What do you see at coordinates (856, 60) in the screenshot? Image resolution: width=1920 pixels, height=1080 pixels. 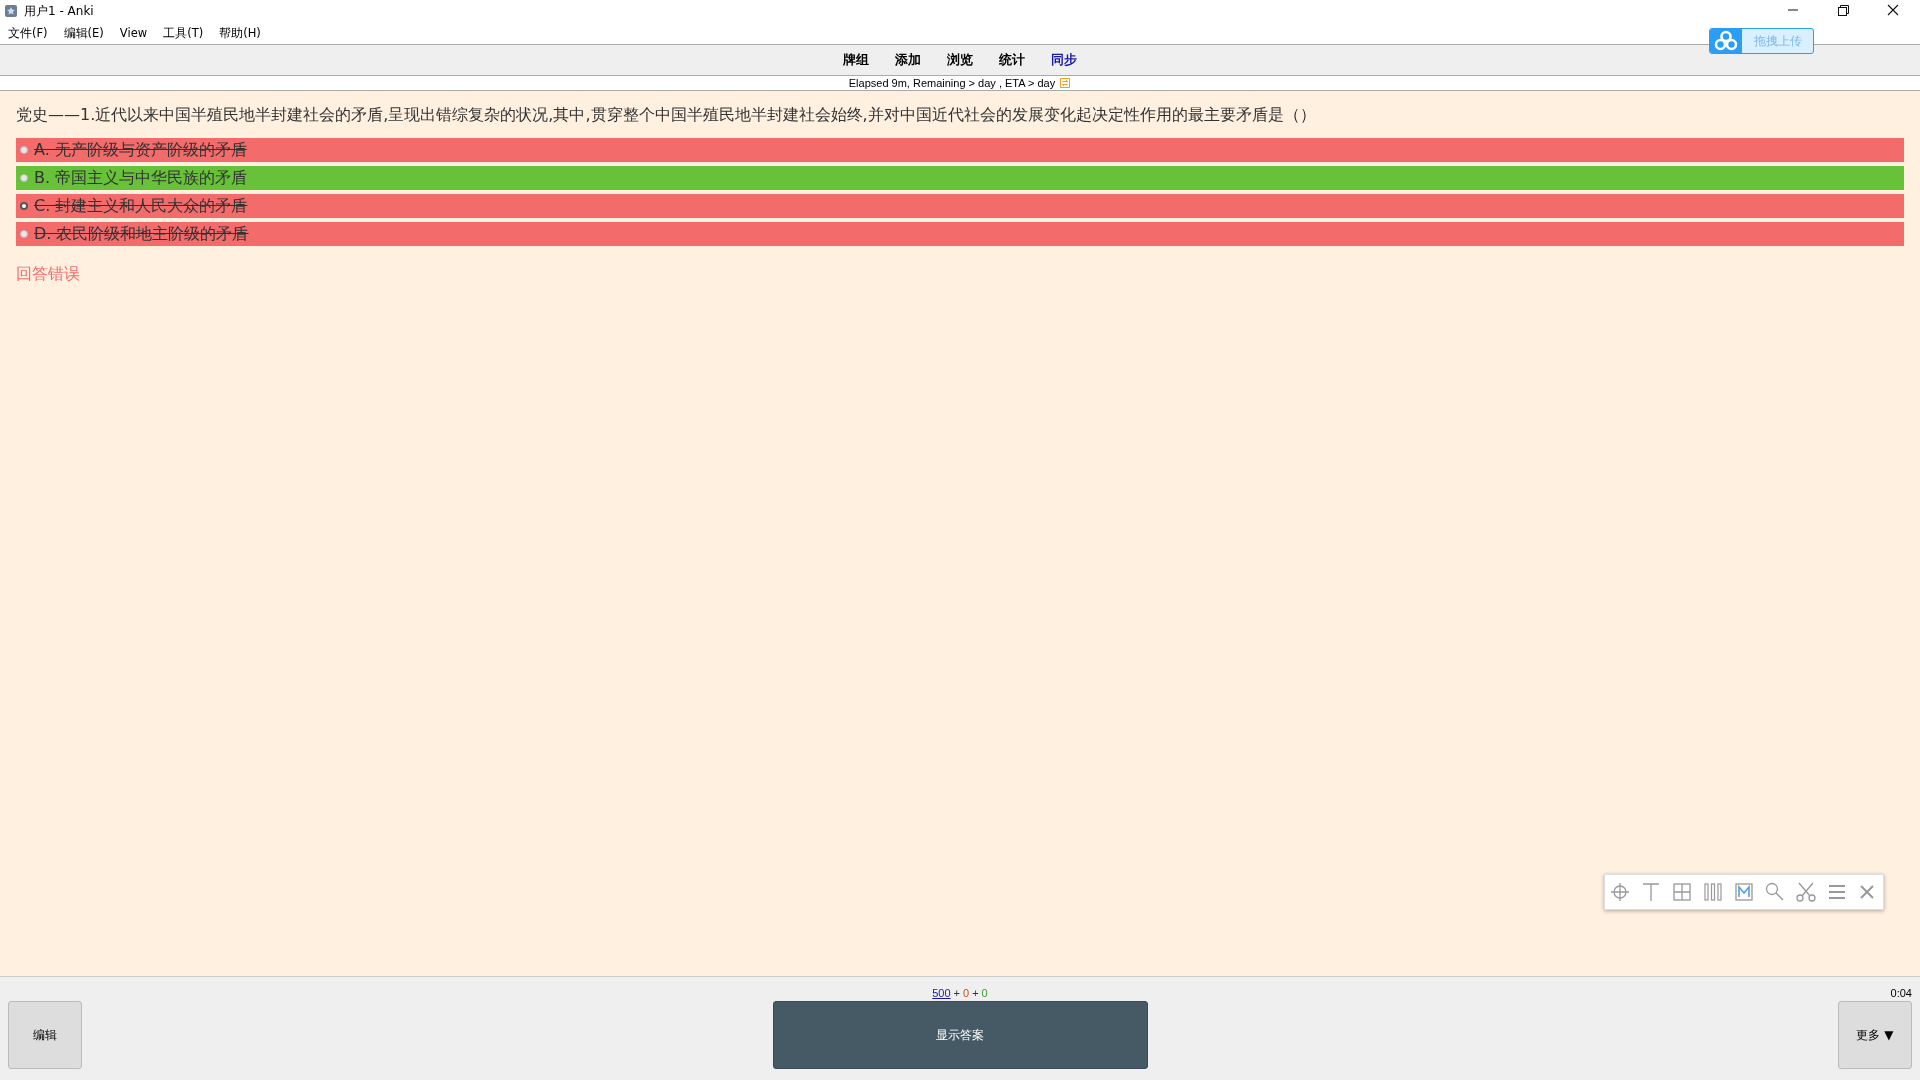 I see `toolbar-link: 牌组` at bounding box center [856, 60].